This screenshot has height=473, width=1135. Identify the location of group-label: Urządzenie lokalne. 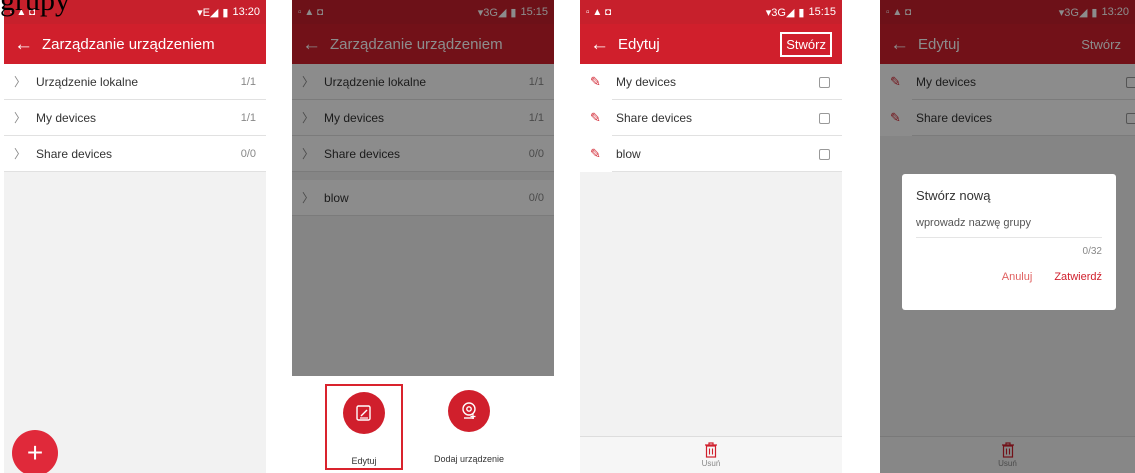
(87, 81).